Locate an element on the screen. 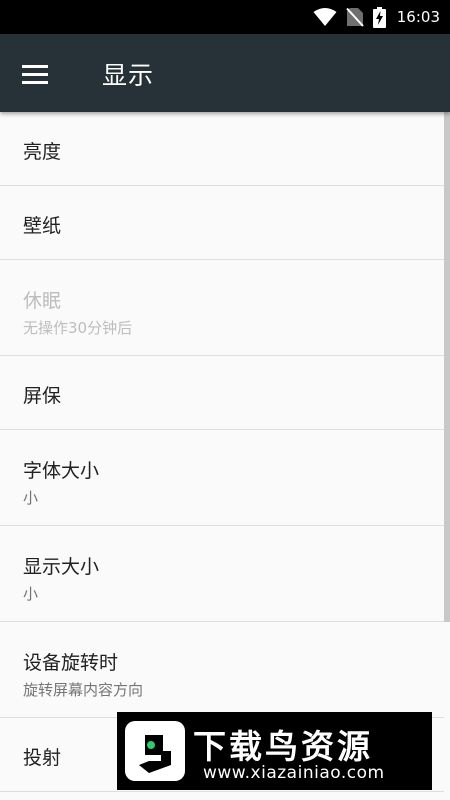  wifi-icon is located at coordinates (325, 16).